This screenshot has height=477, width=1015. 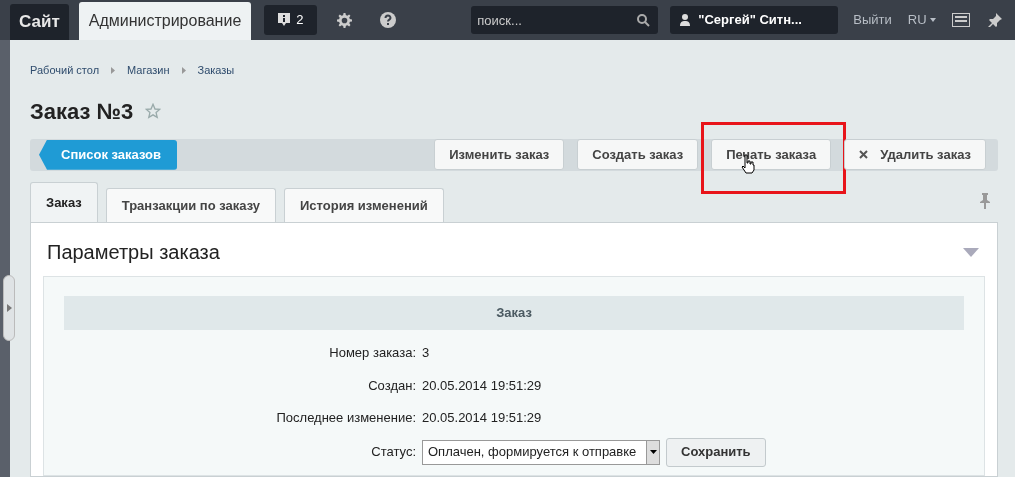 I want to click on logout-link: Выйти, so click(x=872, y=20).